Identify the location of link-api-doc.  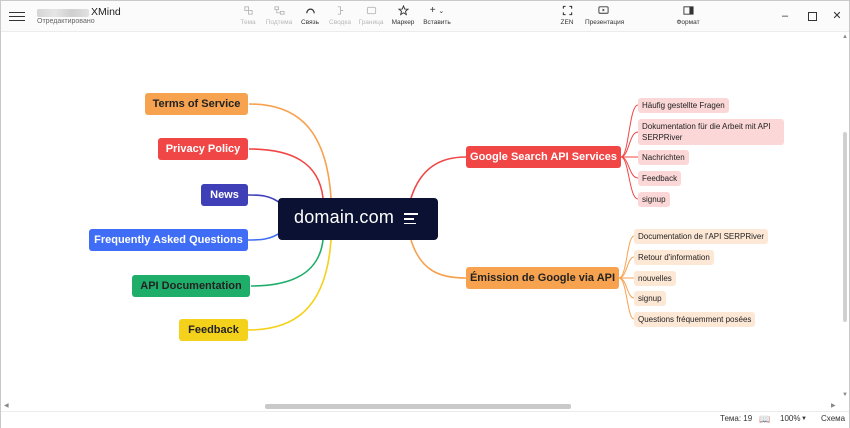
(287, 263).